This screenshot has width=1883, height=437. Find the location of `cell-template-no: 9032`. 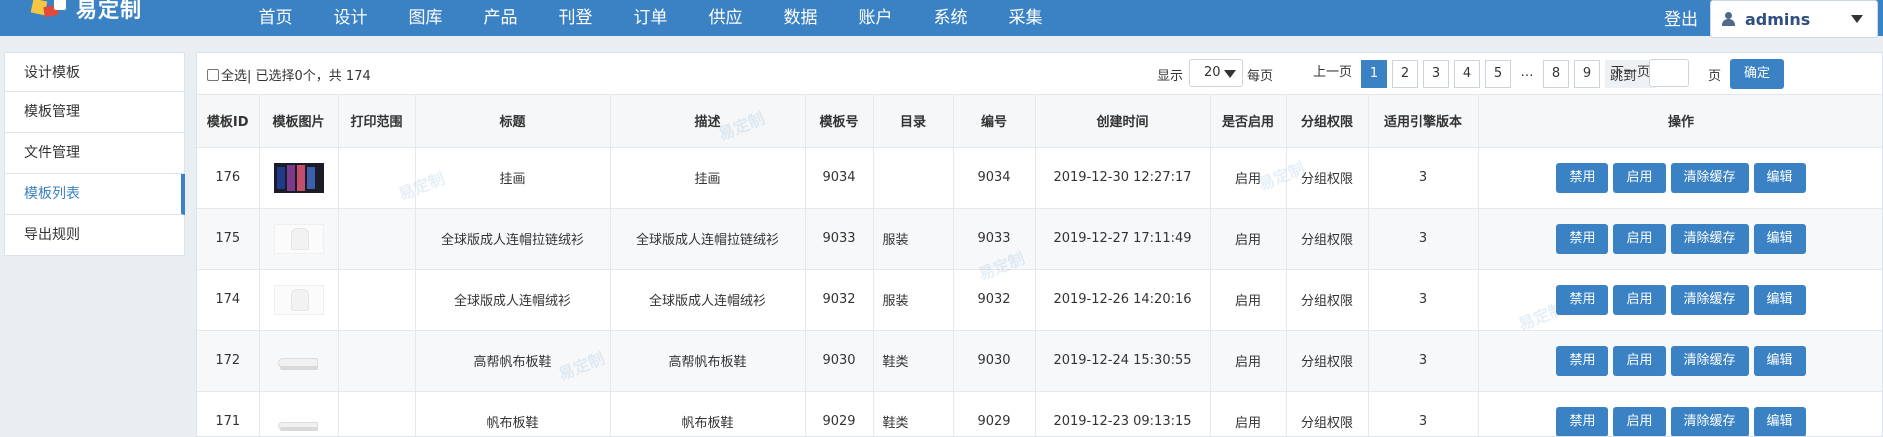

cell-template-no: 9032 is located at coordinates (839, 300).